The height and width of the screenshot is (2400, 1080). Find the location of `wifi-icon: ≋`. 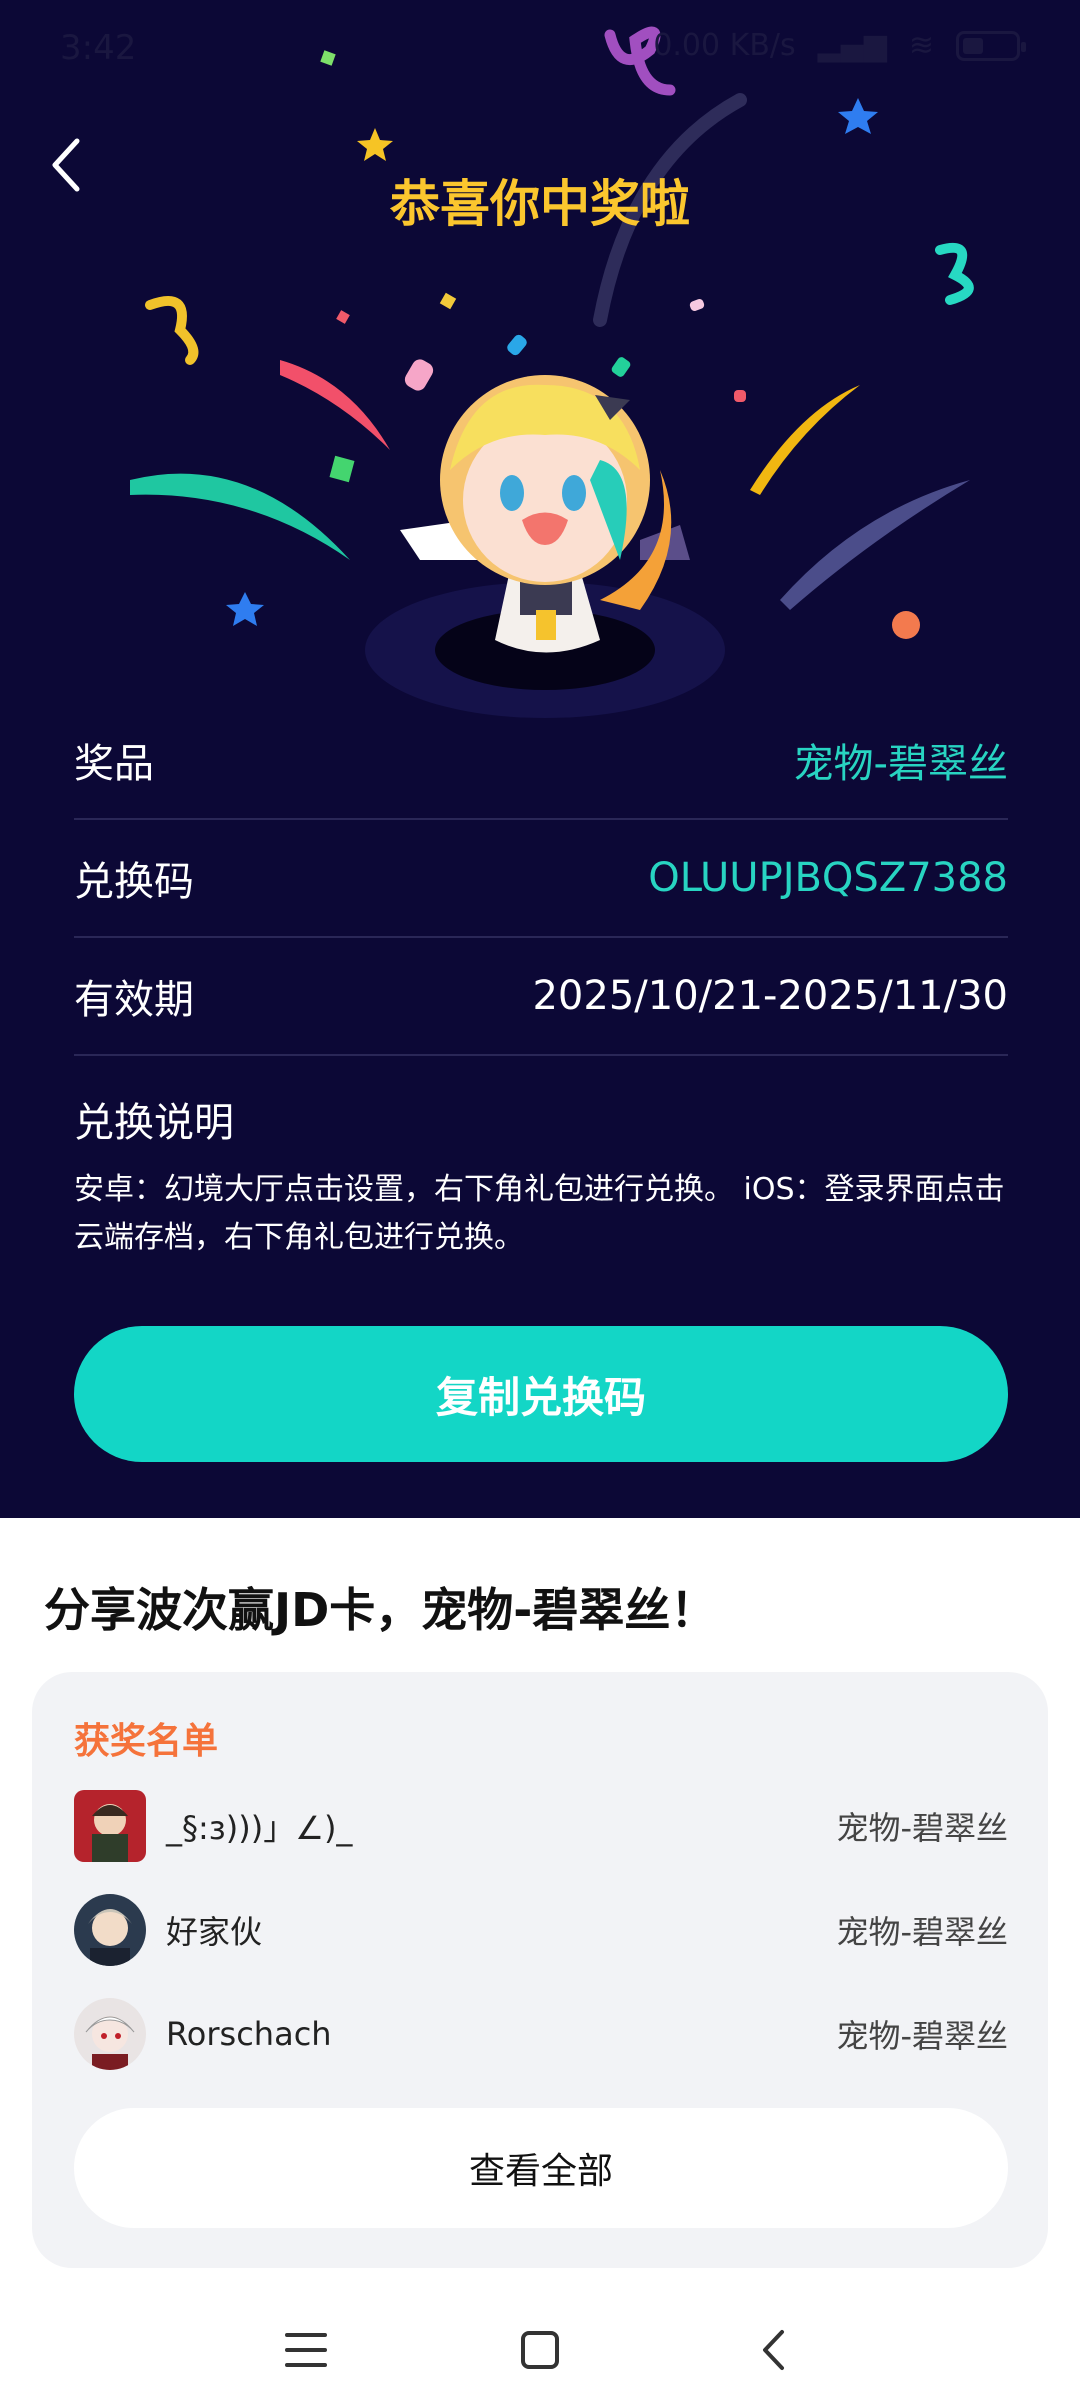

wifi-icon: ≋ is located at coordinates (921, 45).